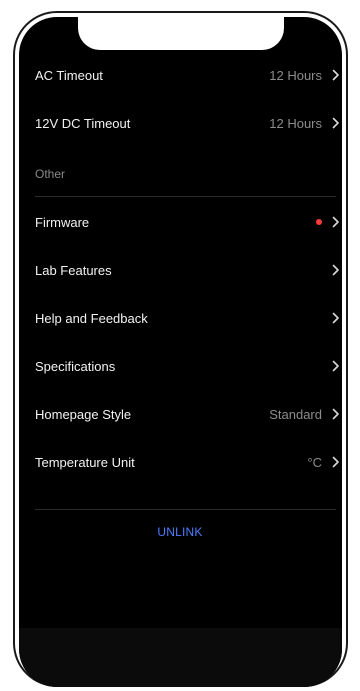 The width and height of the screenshot is (360, 691). Describe the element at coordinates (85, 462) in the screenshot. I see `setting-label: Temperature Unit` at that location.